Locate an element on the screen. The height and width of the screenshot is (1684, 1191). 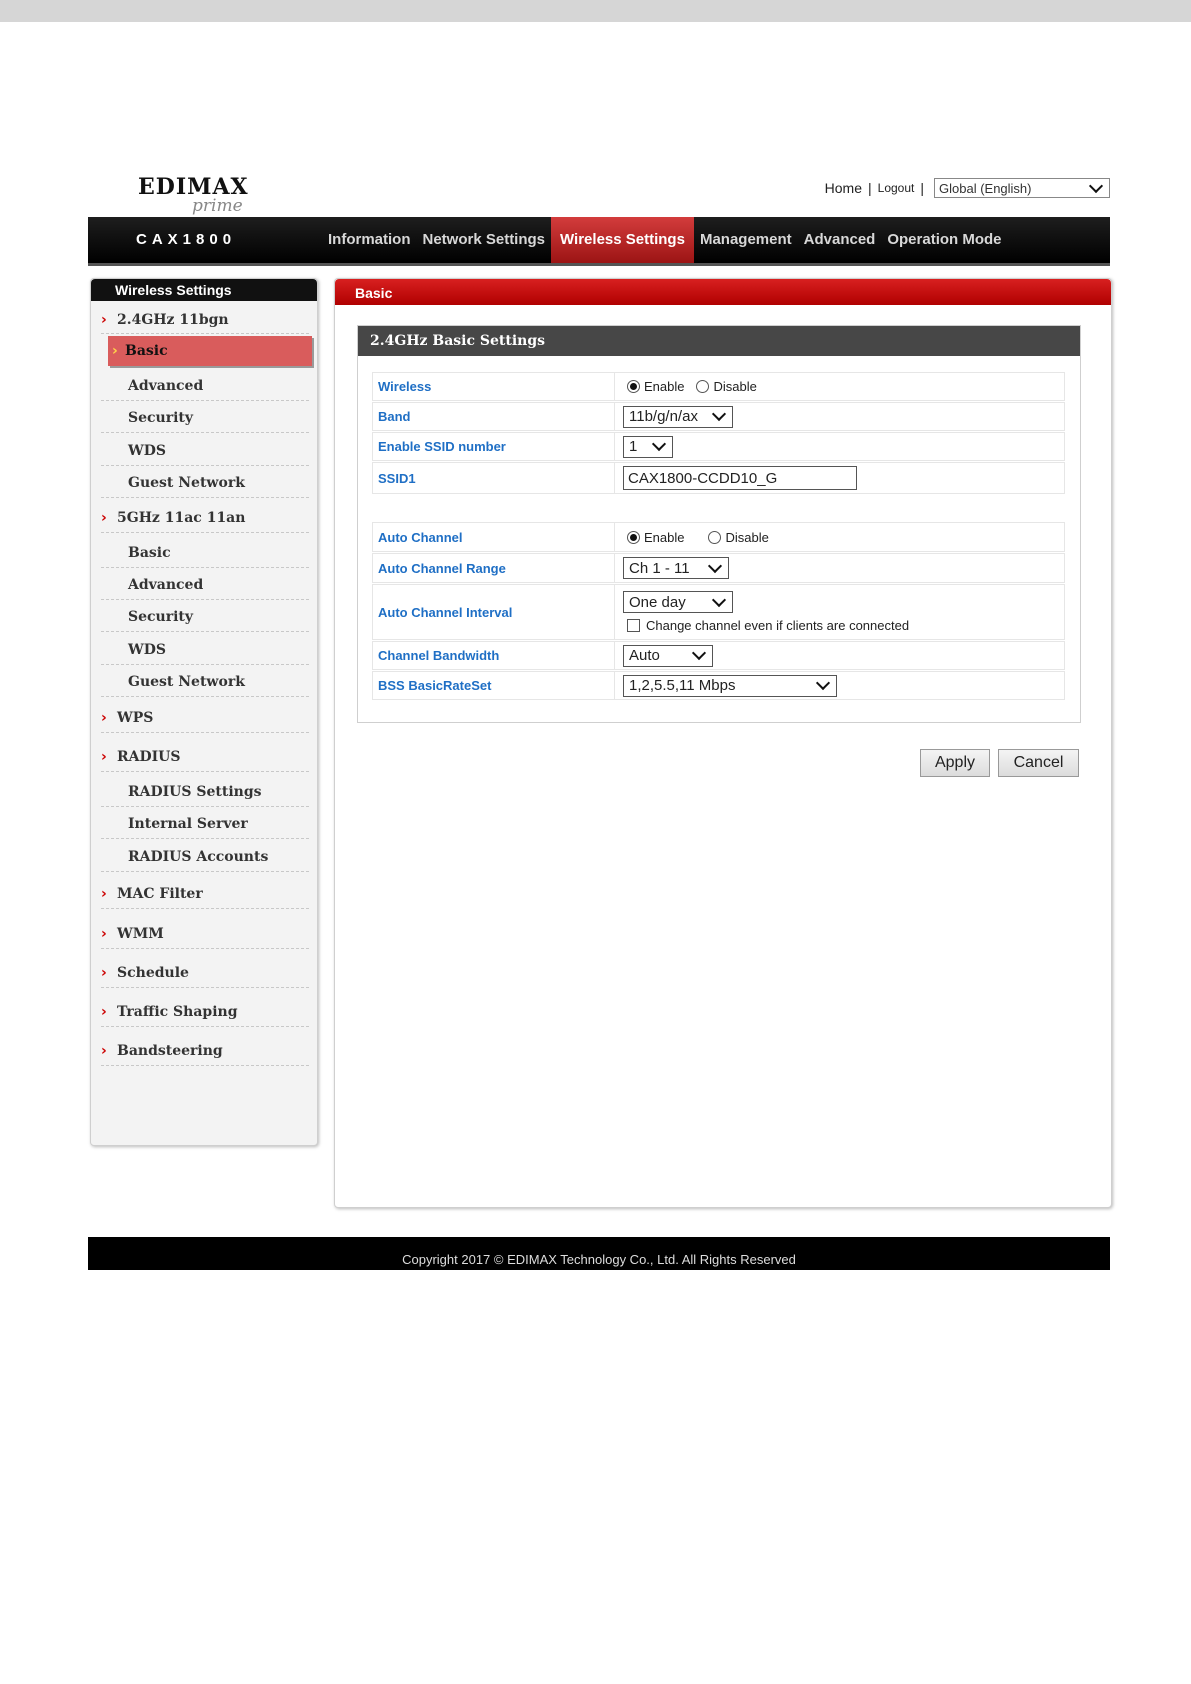
nav-item-operation-mode: Operation Mode is located at coordinates (944, 240).